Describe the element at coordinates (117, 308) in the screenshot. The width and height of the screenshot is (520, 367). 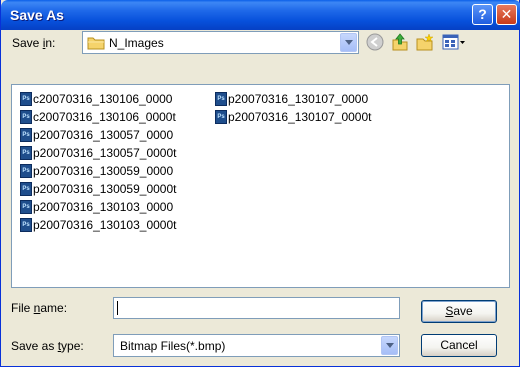
I see `text-caret` at that location.